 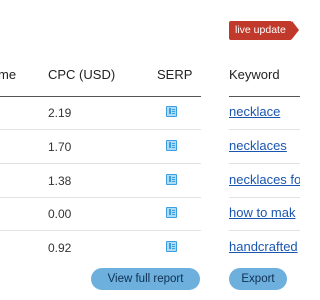 What do you see at coordinates (175, 74) in the screenshot?
I see `header-serp: SERP` at bounding box center [175, 74].